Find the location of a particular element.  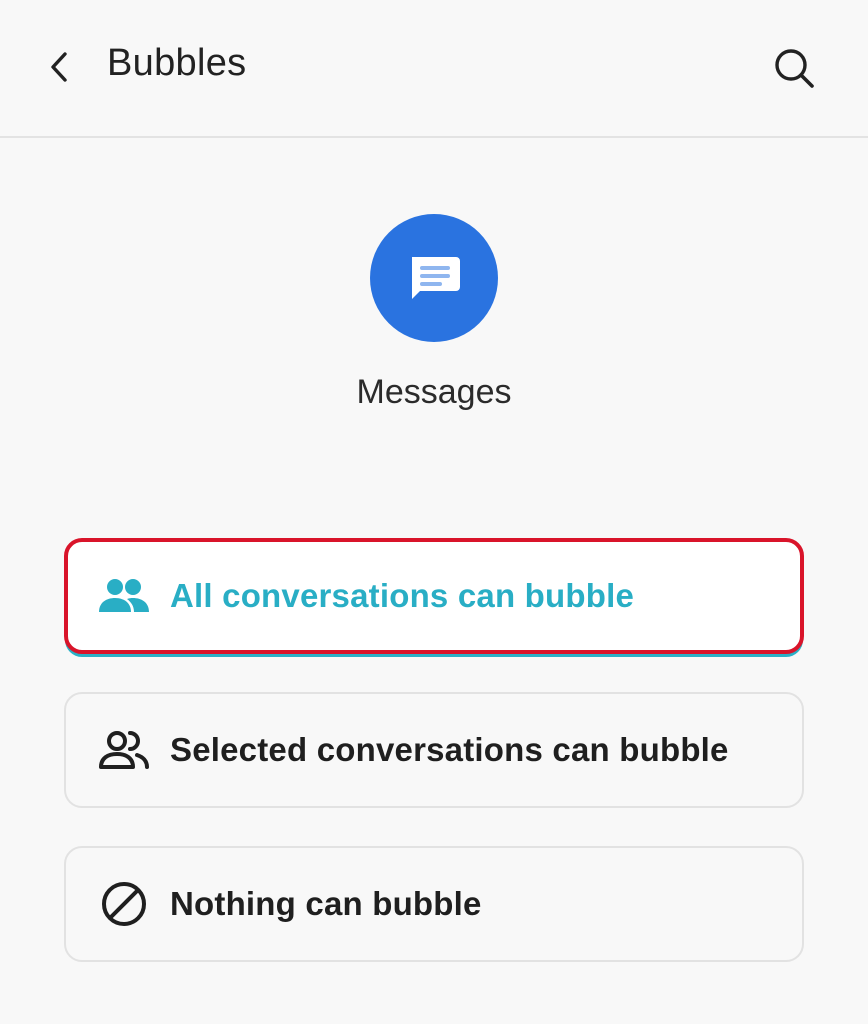

search-icon is located at coordinates (794, 68).